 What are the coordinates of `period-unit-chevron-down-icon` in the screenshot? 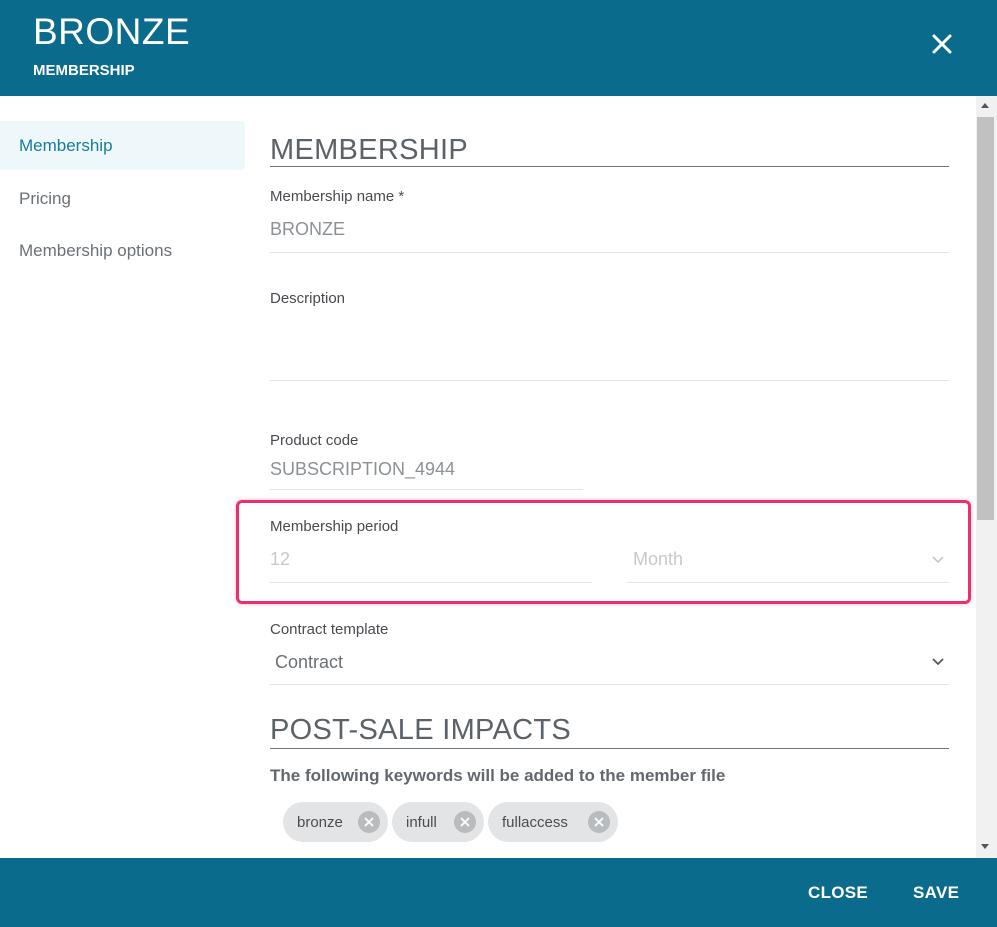 It's located at (938, 560).